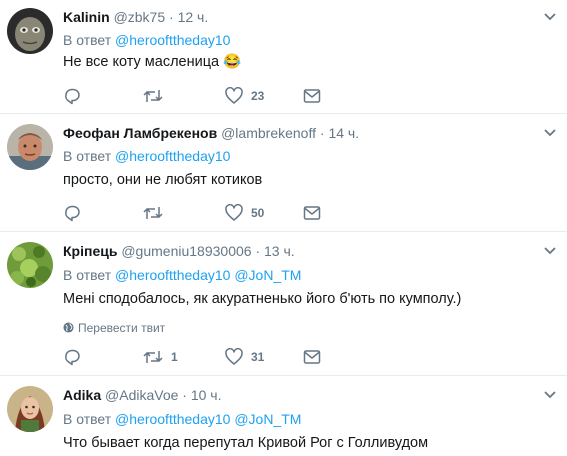 This screenshot has height=456, width=567. What do you see at coordinates (140, 17) in the screenshot?
I see `user-handle: @zbk75` at bounding box center [140, 17].